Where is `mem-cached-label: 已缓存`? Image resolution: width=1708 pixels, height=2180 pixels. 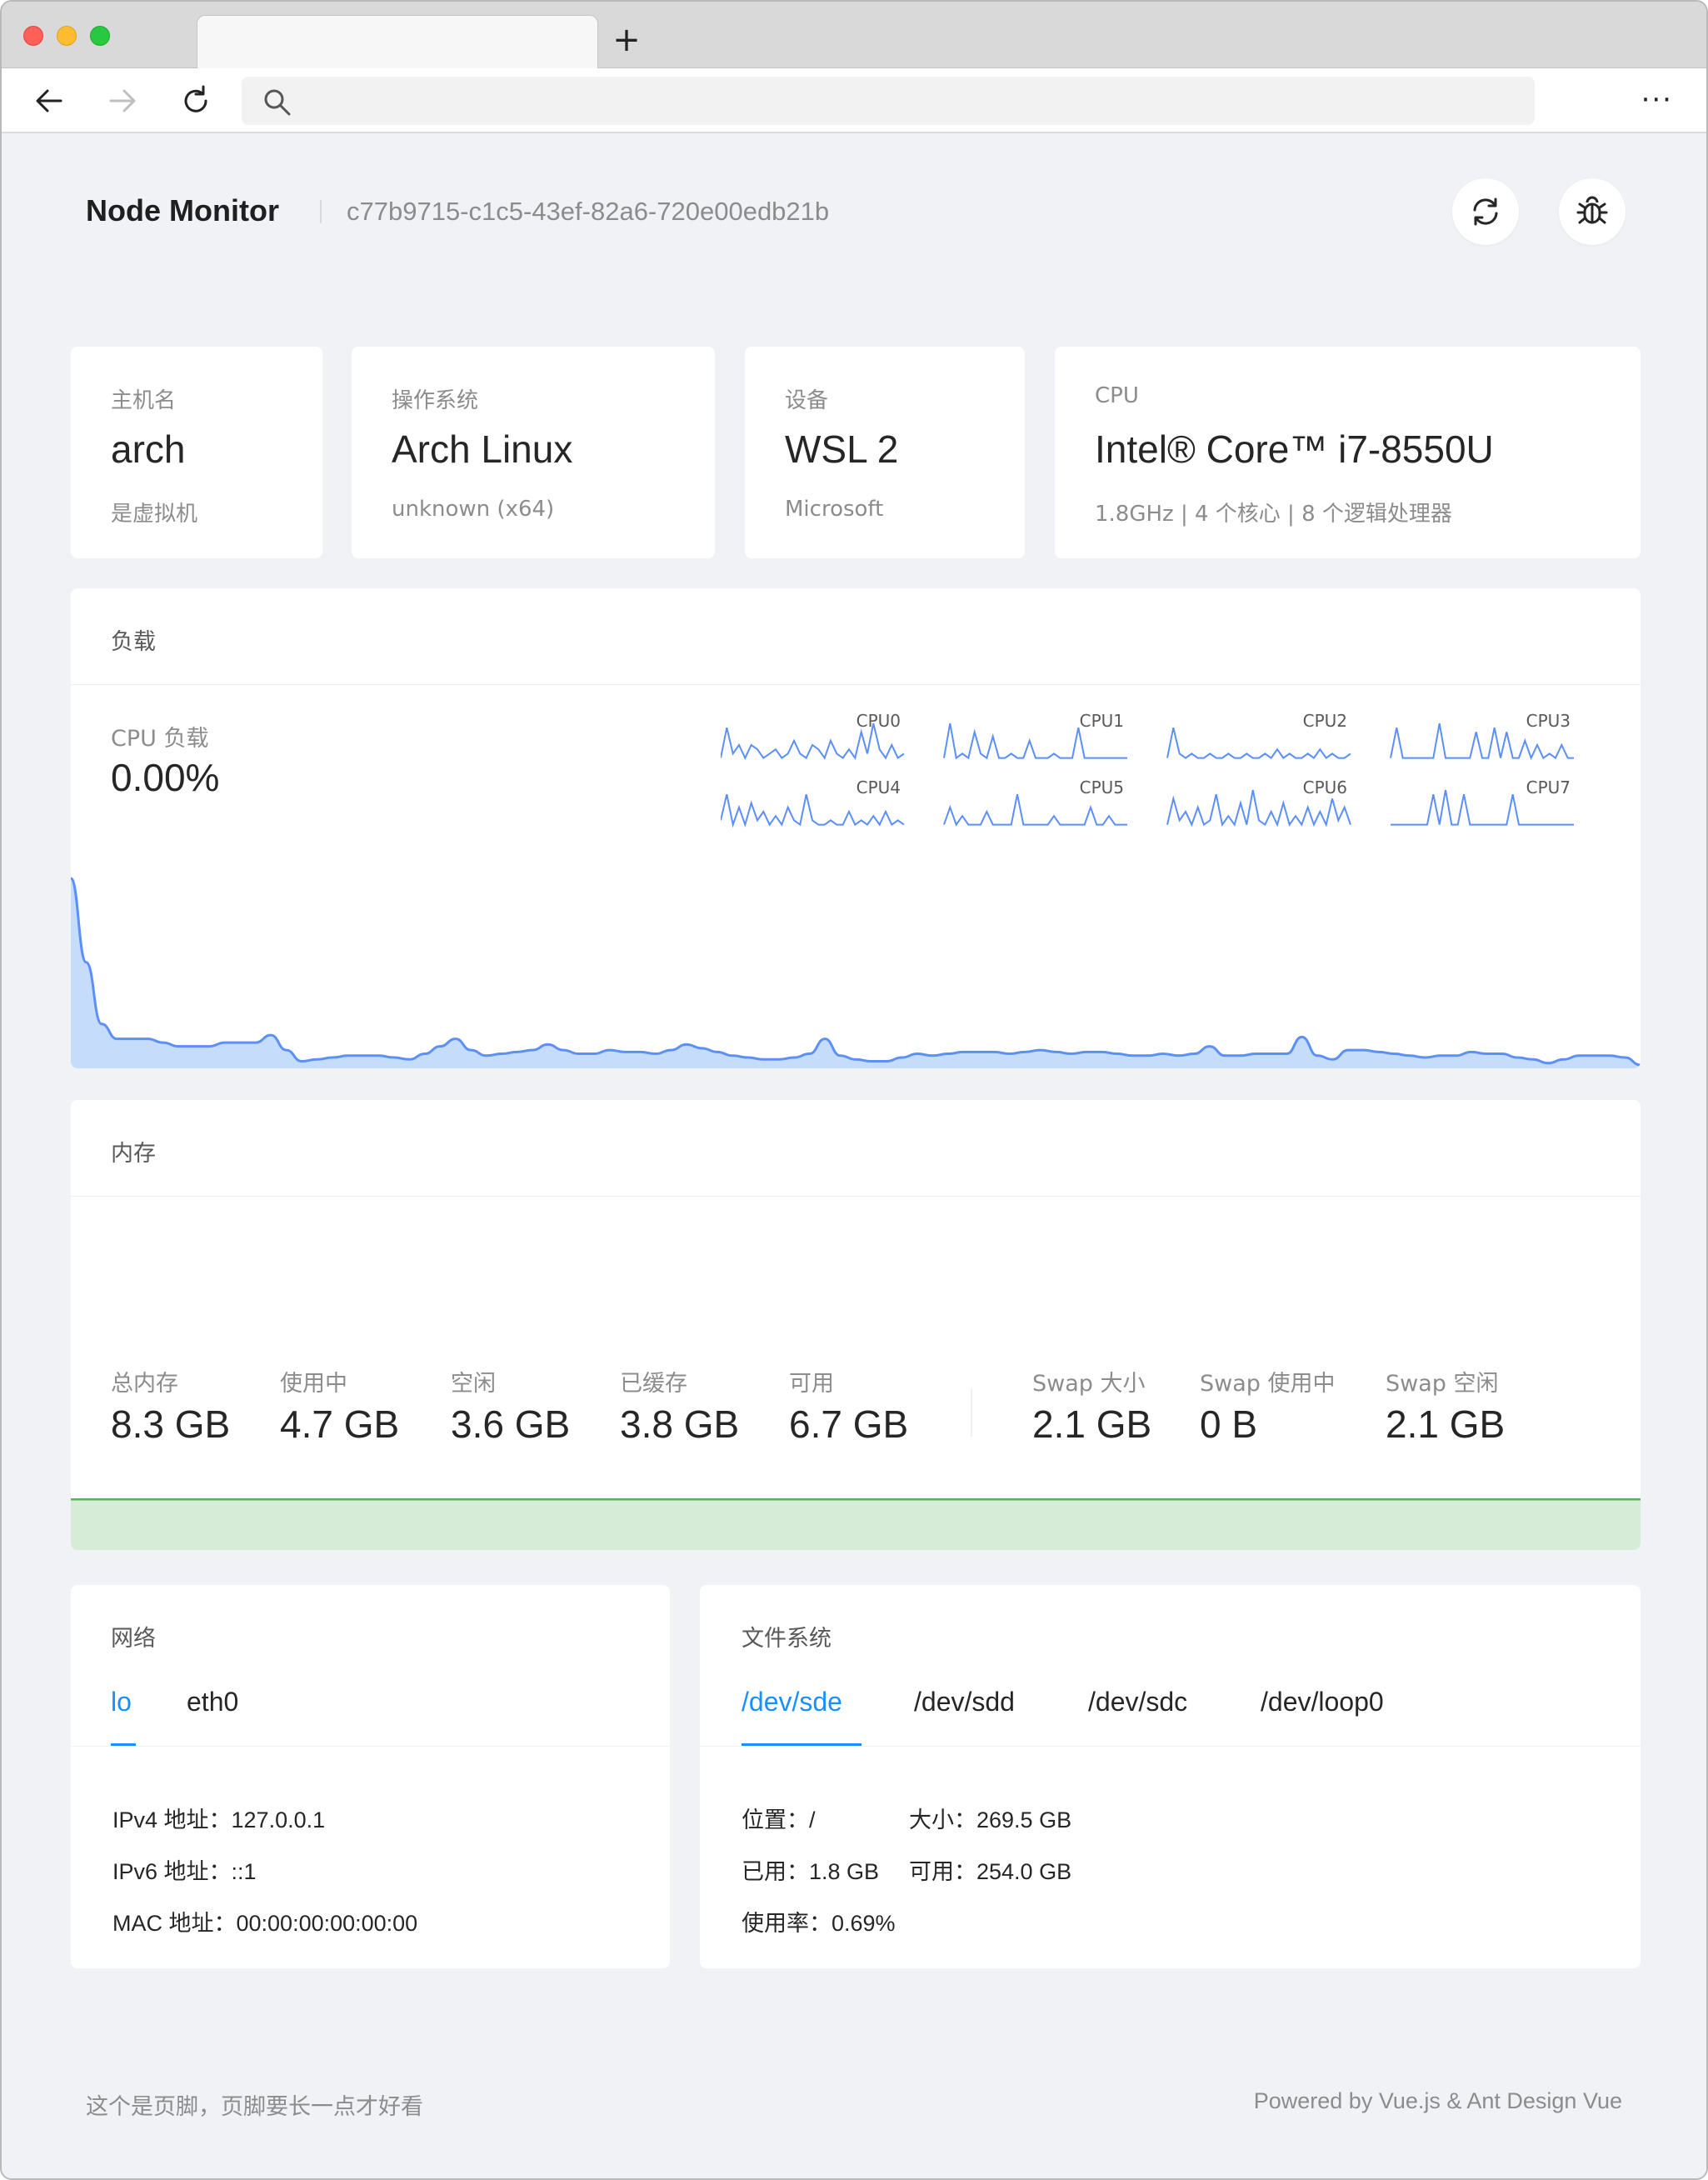 mem-cached-label: 已缓存 is located at coordinates (653, 1384).